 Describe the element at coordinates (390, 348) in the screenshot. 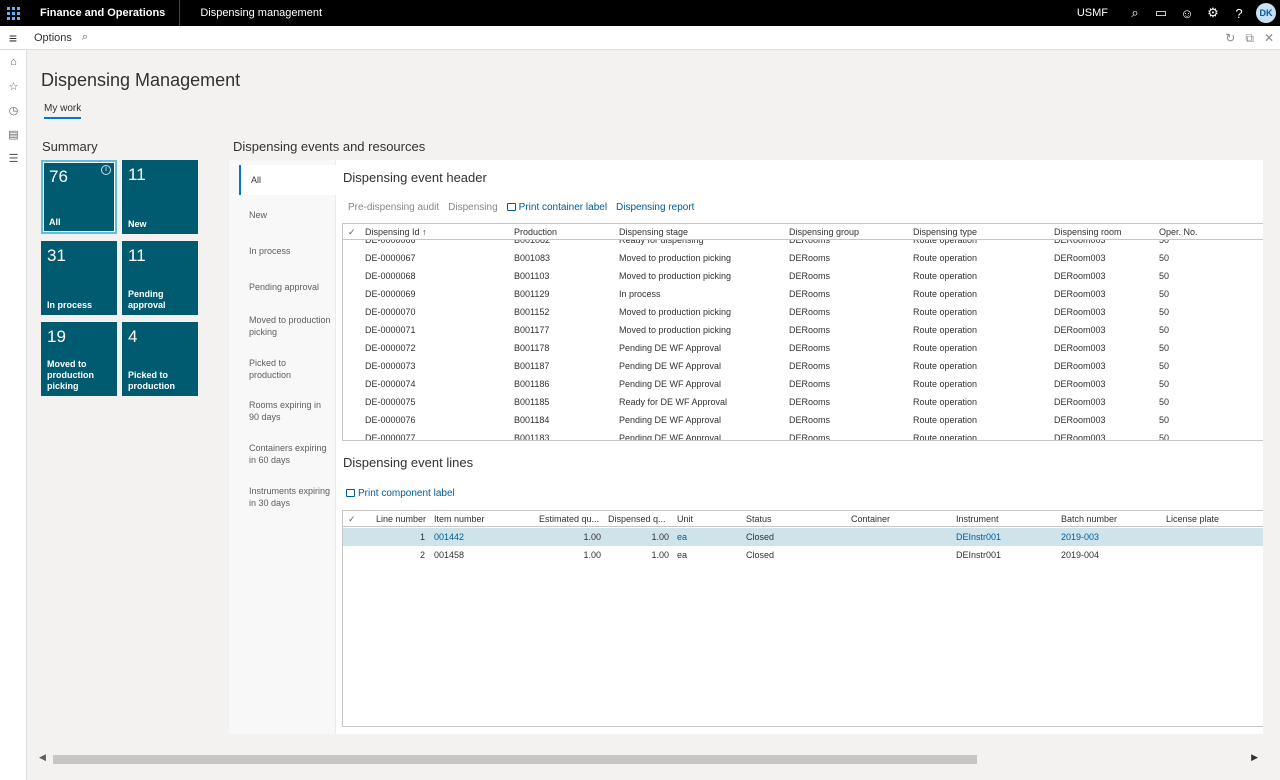

I see `table-cell: DE-0000072` at that location.